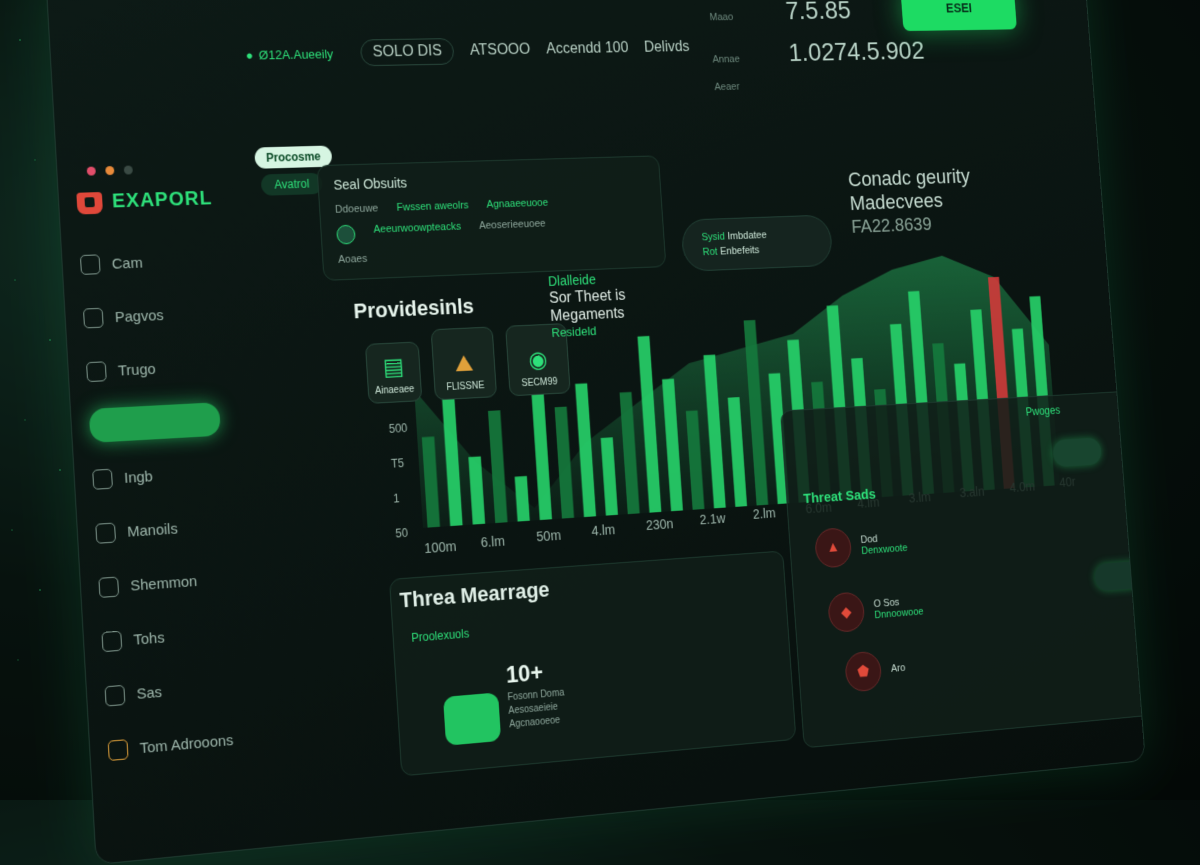 Image resolution: width=1200 pixels, height=865 pixels. I want to click on chip-solo: SOLO DIS, so click(407, 52).